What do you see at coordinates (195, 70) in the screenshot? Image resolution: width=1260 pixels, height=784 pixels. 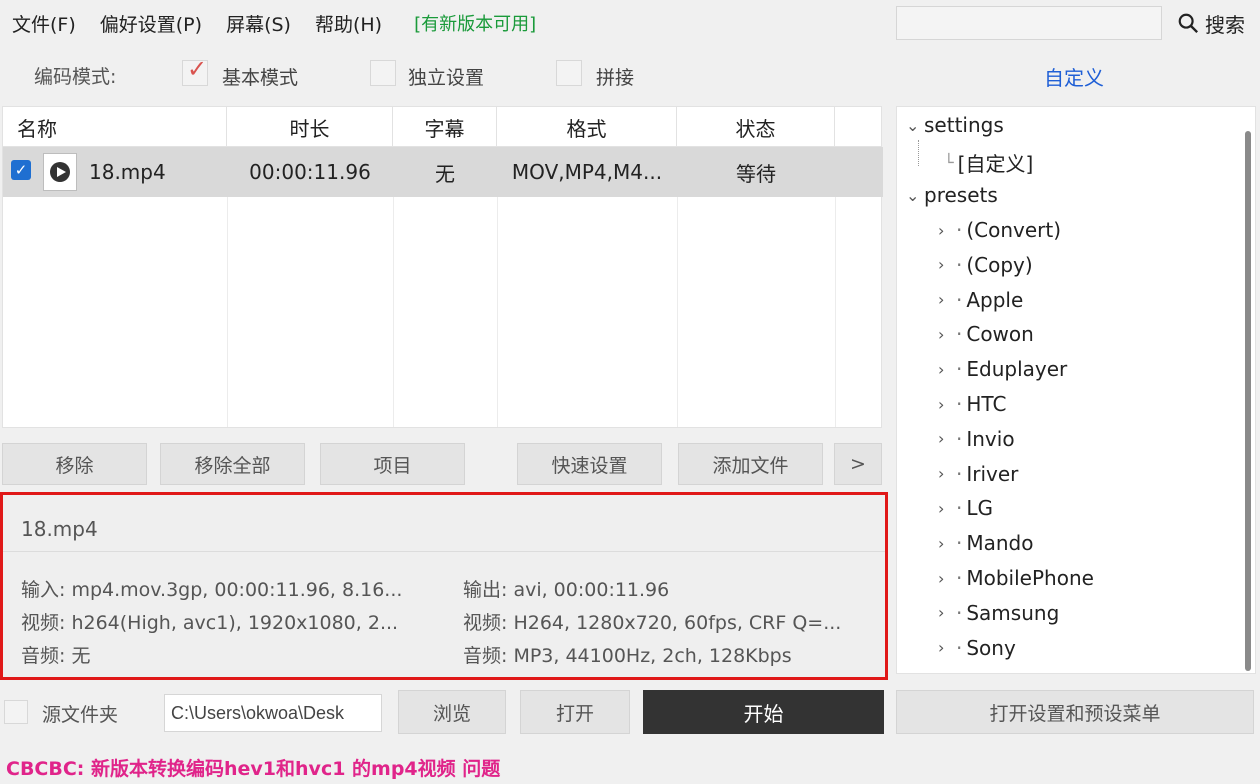 I see `basic-mode-checkbox: ✓` at bounding box center [195, 70].